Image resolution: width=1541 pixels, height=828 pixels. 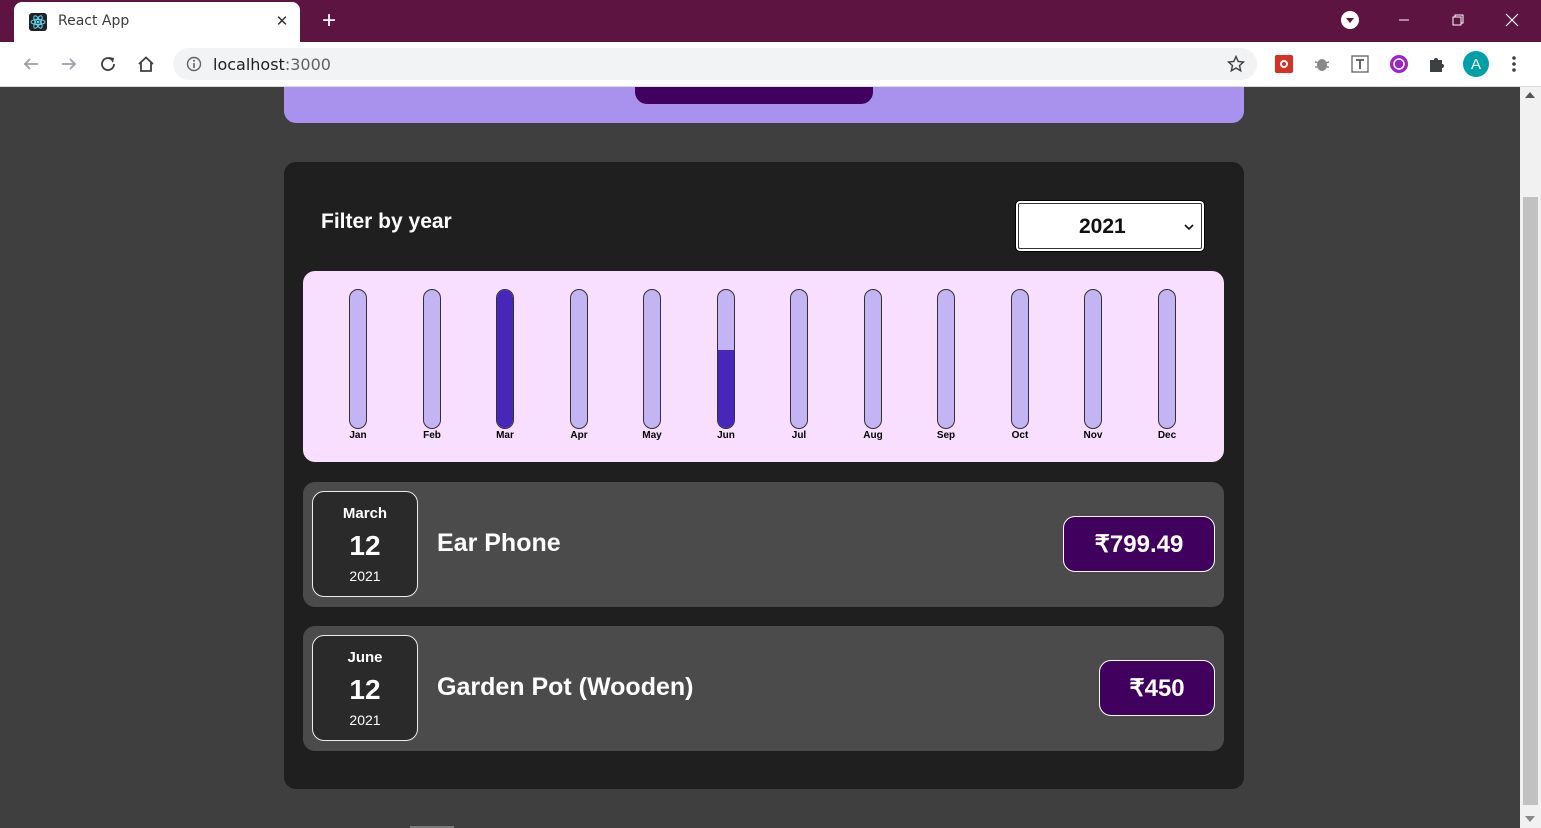 What do you see at coordinates (946, 435) in the screenshot?
I see `chart-bar-label: Sep` at bounding box center [946, 435].